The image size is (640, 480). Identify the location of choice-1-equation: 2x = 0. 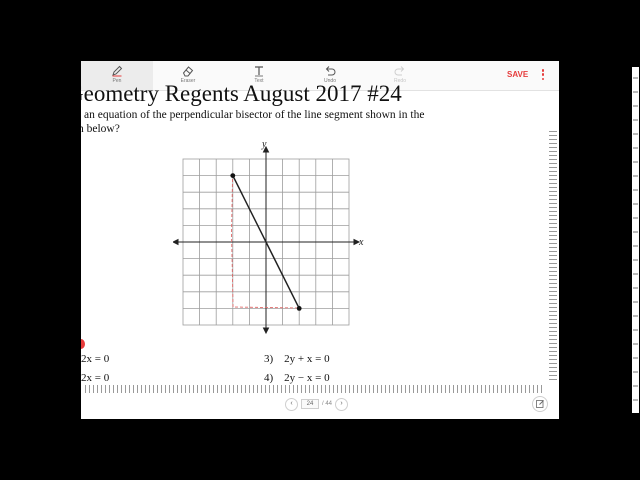
(95, 359).